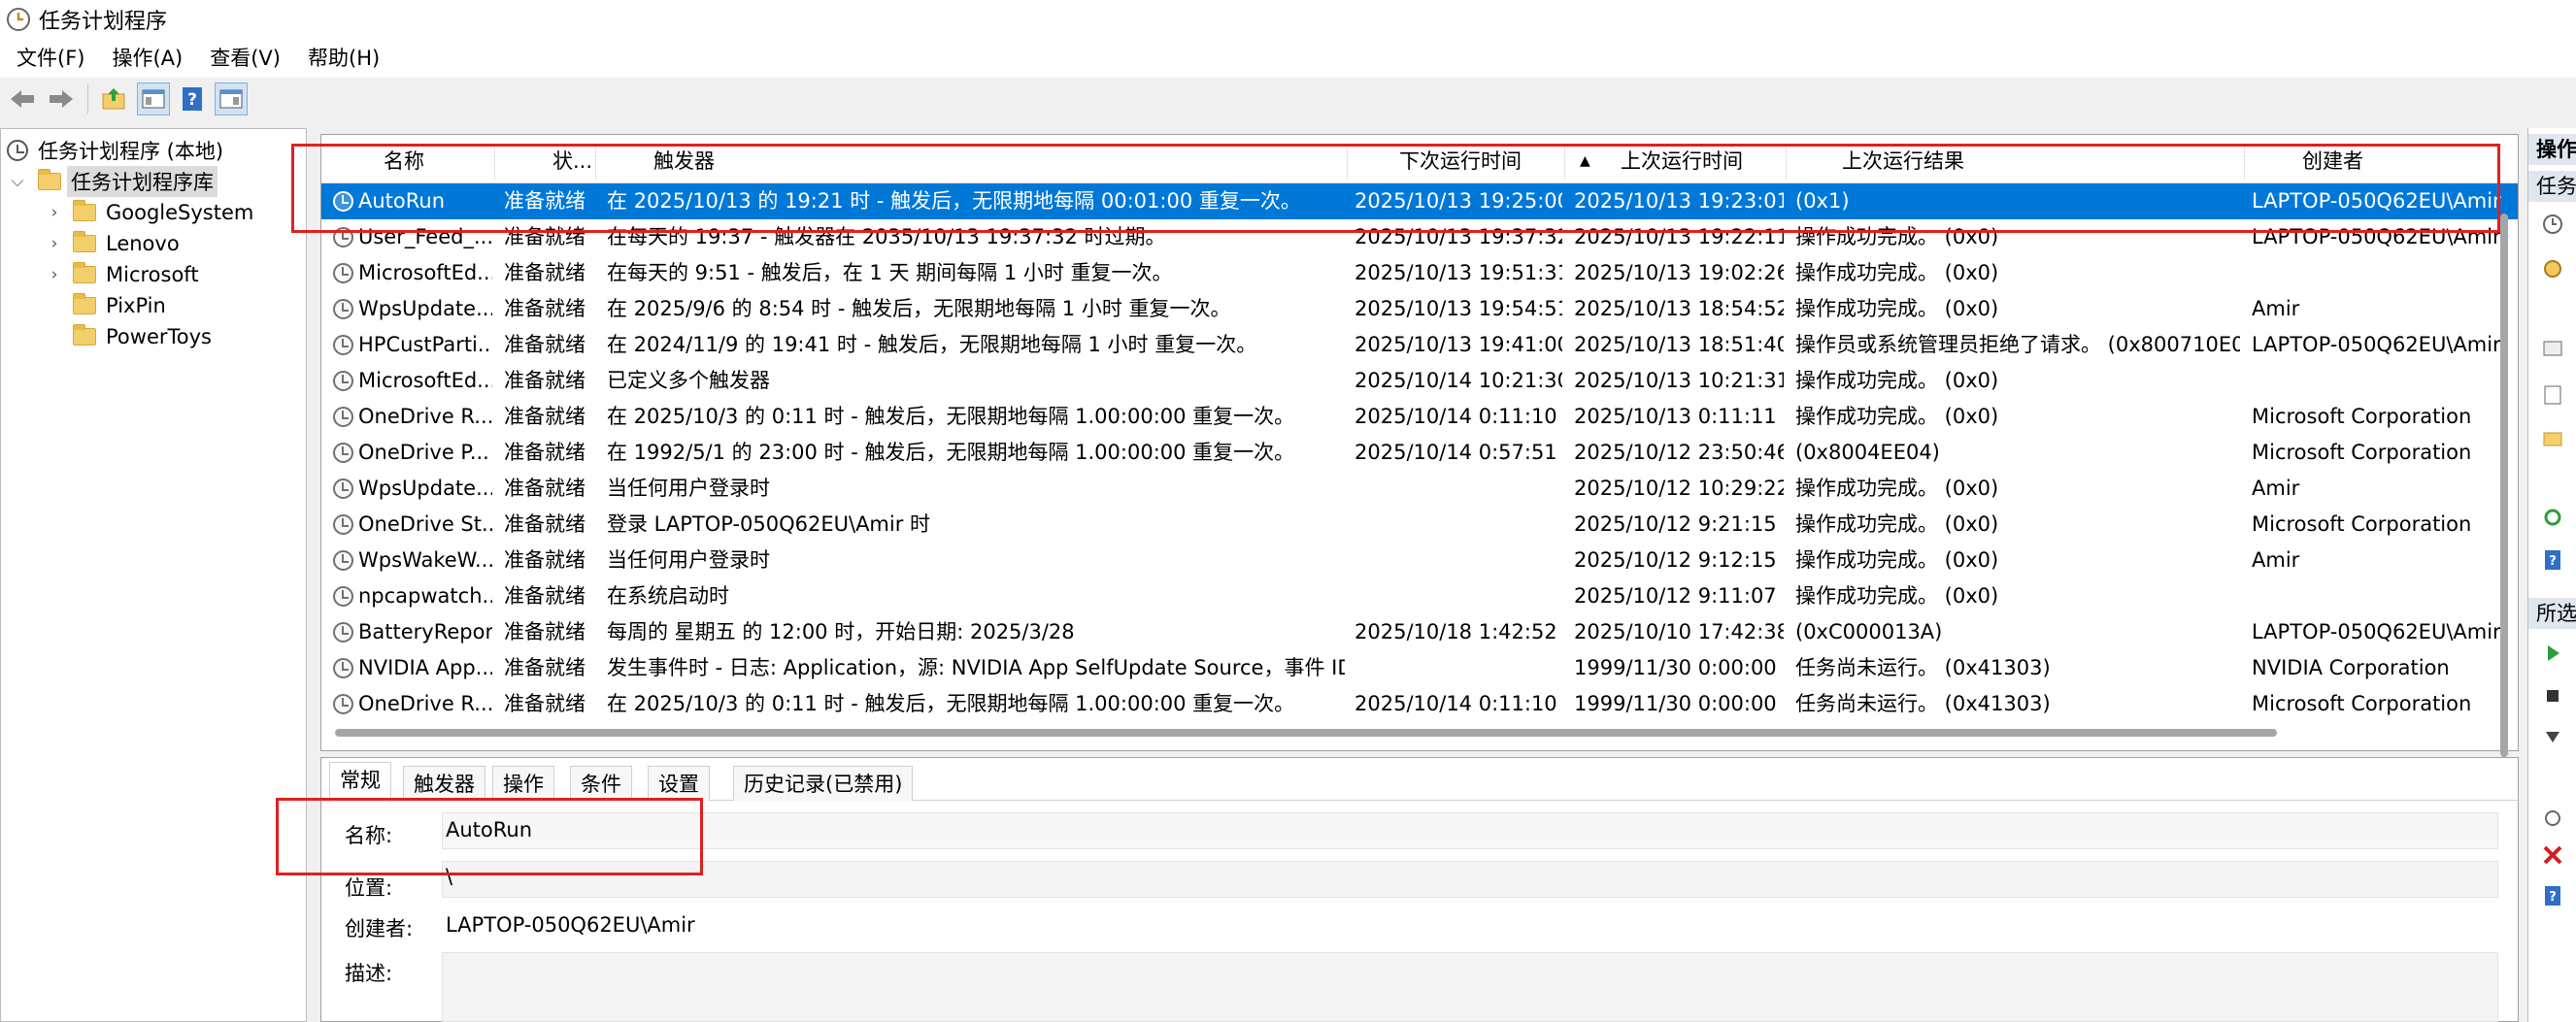 The height and width of the screenshot is (1022, 2576). What do you see at coordinates (2553, 224) in the screenshot?
I see `create-basic-task-icon` at bounding box center [2553, 224].